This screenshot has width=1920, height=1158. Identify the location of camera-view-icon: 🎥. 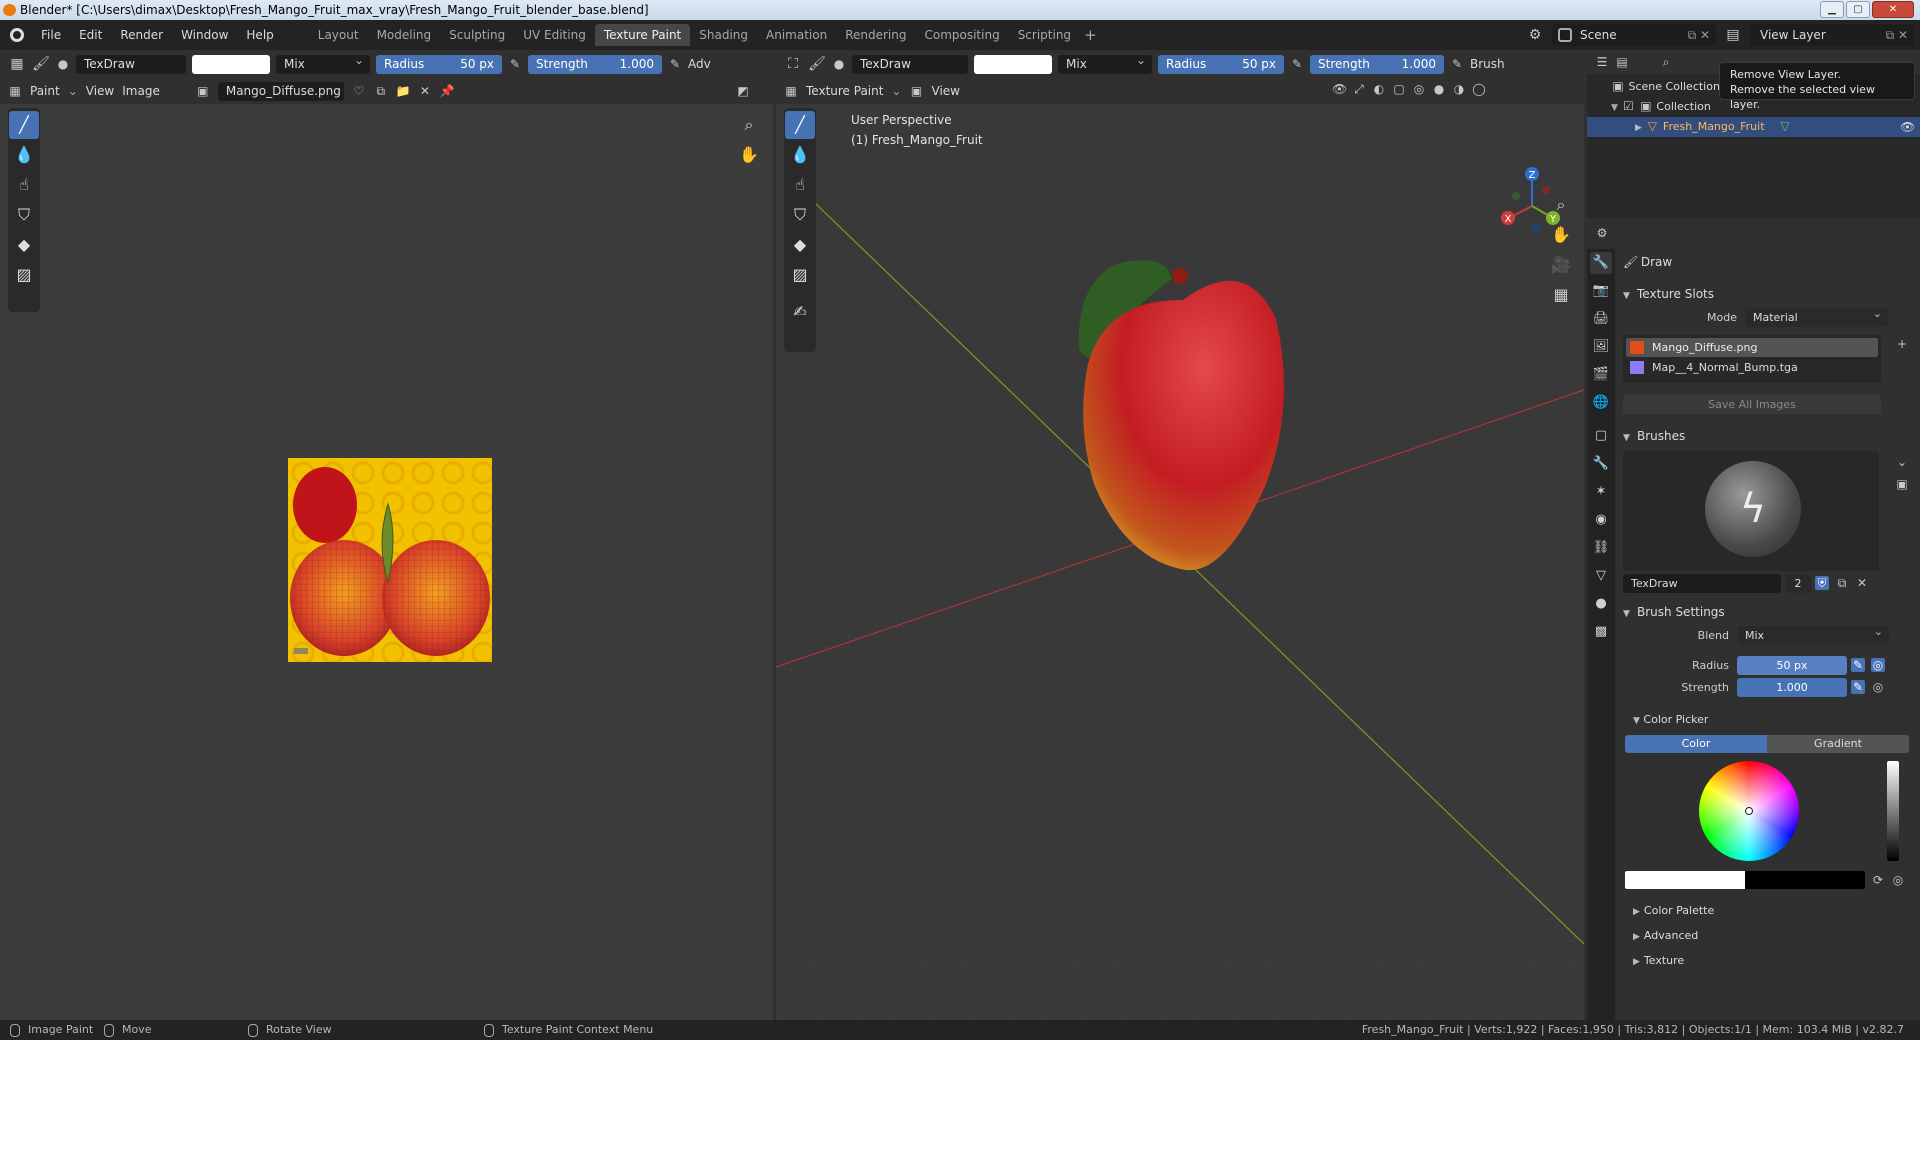
(1561, 265).